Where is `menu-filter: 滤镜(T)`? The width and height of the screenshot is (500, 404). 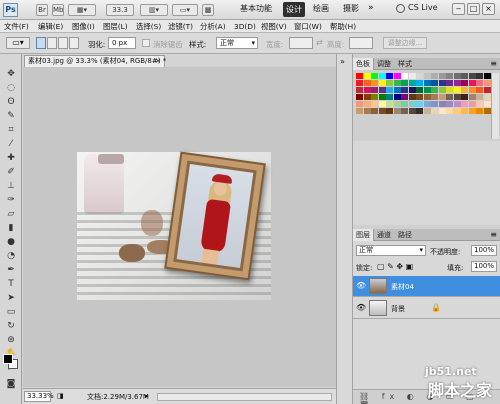
menu-filter: 滤镜(T) is located at coordinates (180, 26).